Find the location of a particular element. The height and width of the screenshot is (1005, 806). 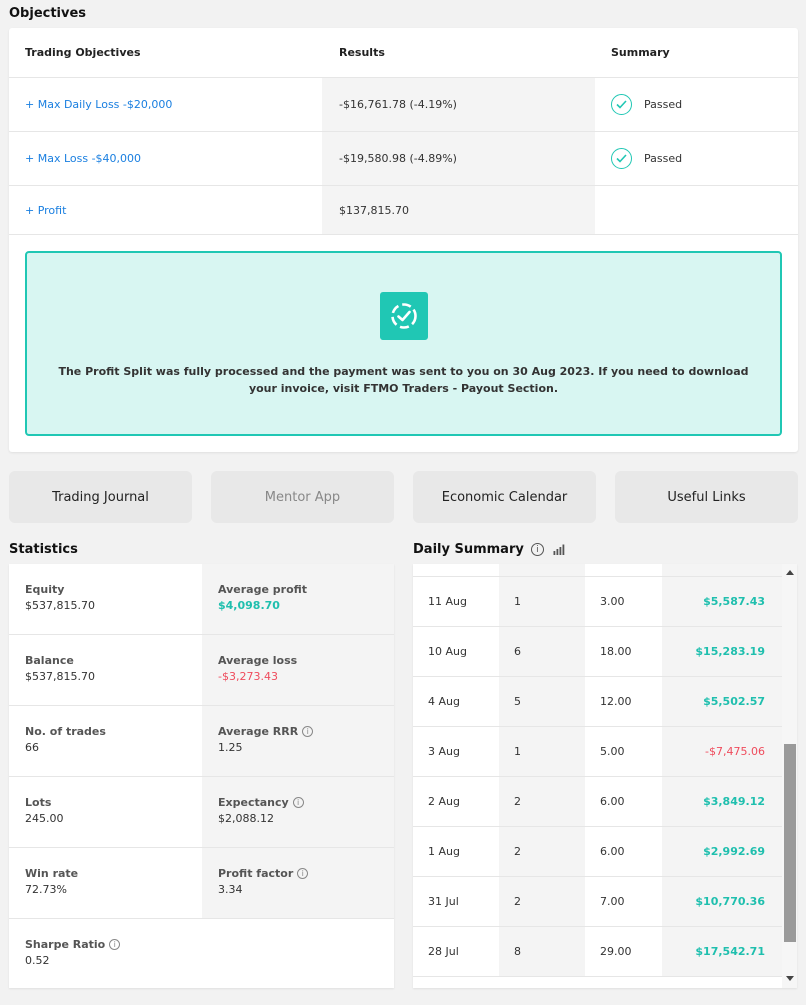

header-summary: Summary is located at coordinates (640, 52).